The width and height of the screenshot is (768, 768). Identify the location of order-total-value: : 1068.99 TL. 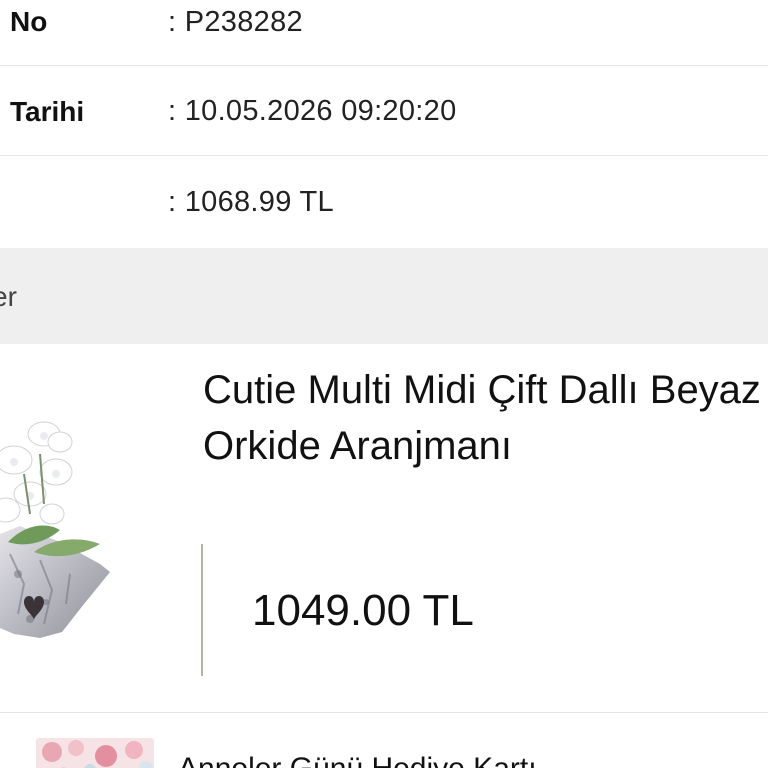
(251, 202).